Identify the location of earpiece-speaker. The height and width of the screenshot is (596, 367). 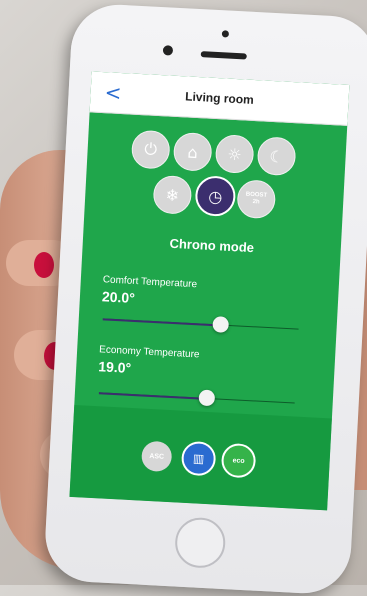
(223, 55).